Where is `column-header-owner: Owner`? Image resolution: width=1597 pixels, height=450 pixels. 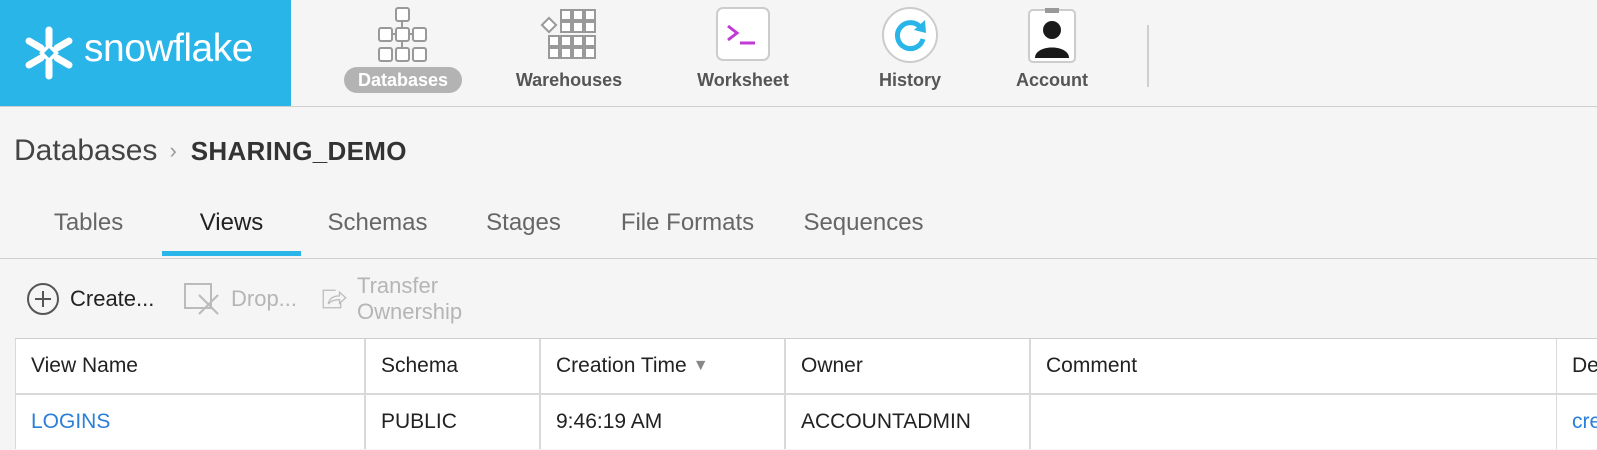
column-header-owner: Owner is located at coordinates (907, 366).